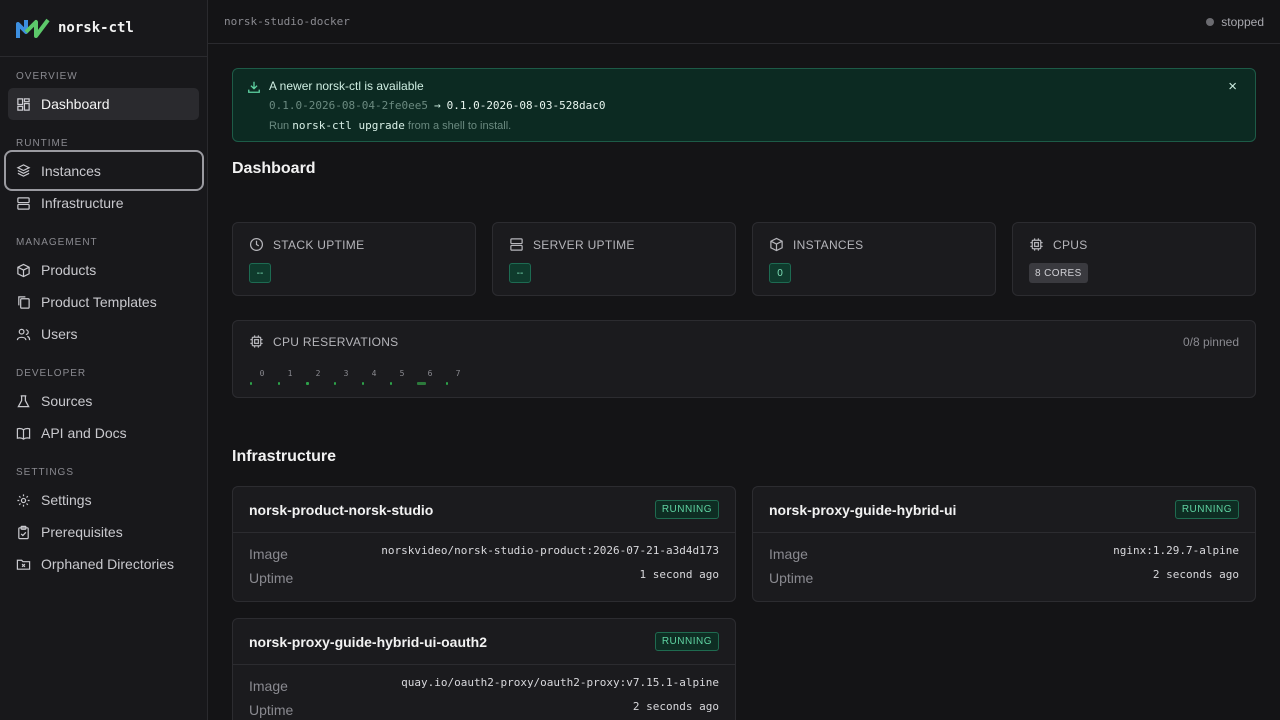 The image size is (1280, 720). What do you see at coordinates (1058, 273) in the screenshot?
I see `stat-value: 8 CORES` at bounding box center [1058, 273].